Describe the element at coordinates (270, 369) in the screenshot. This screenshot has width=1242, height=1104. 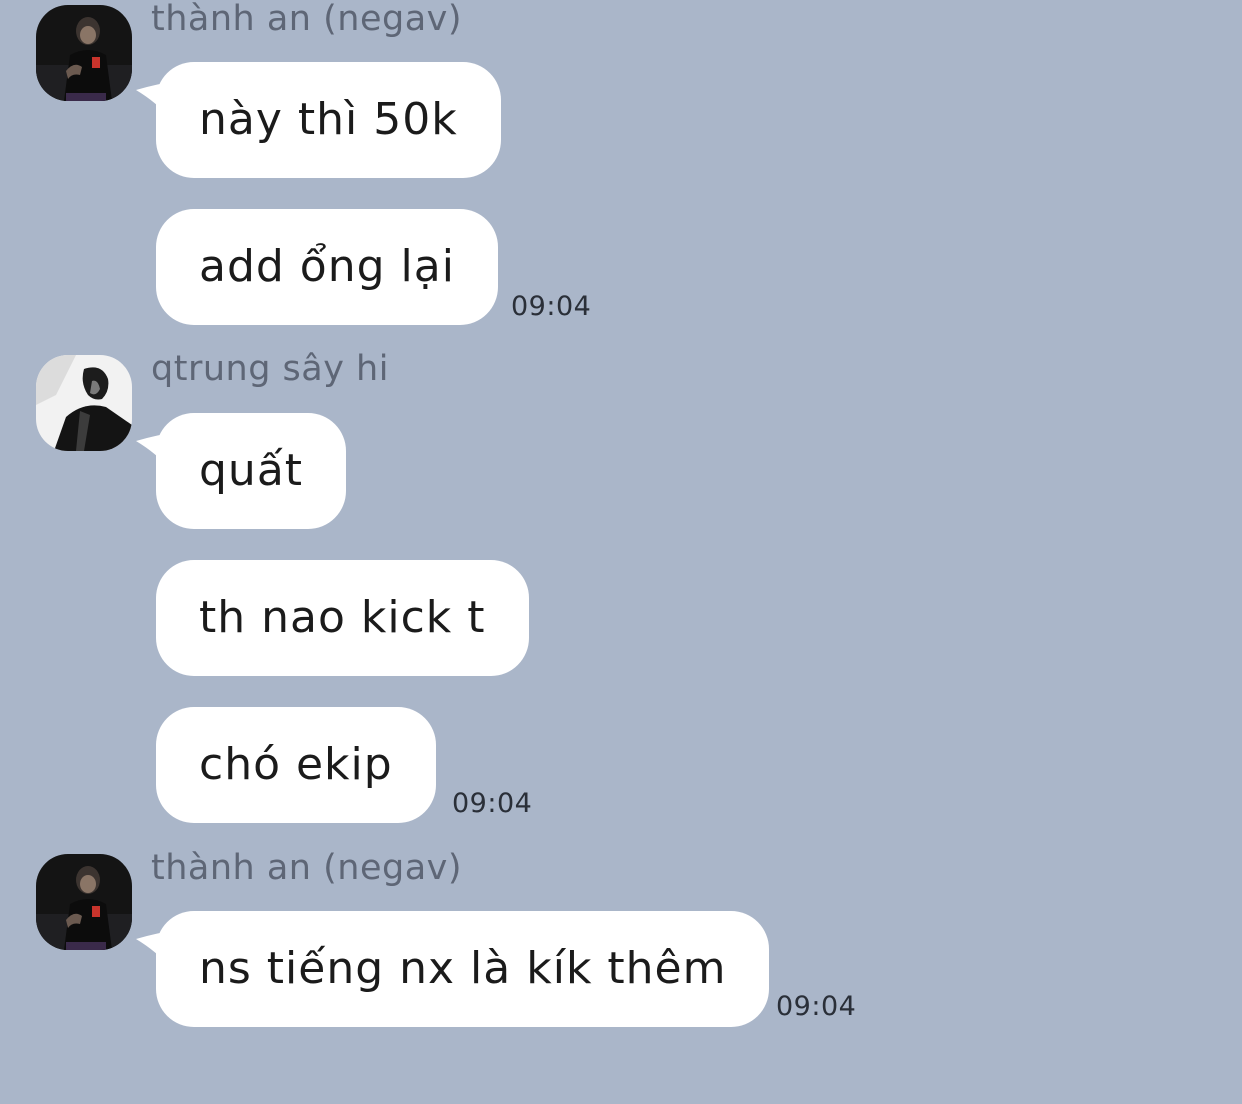
I see `sender-name: qtrung sây hi` at that location.